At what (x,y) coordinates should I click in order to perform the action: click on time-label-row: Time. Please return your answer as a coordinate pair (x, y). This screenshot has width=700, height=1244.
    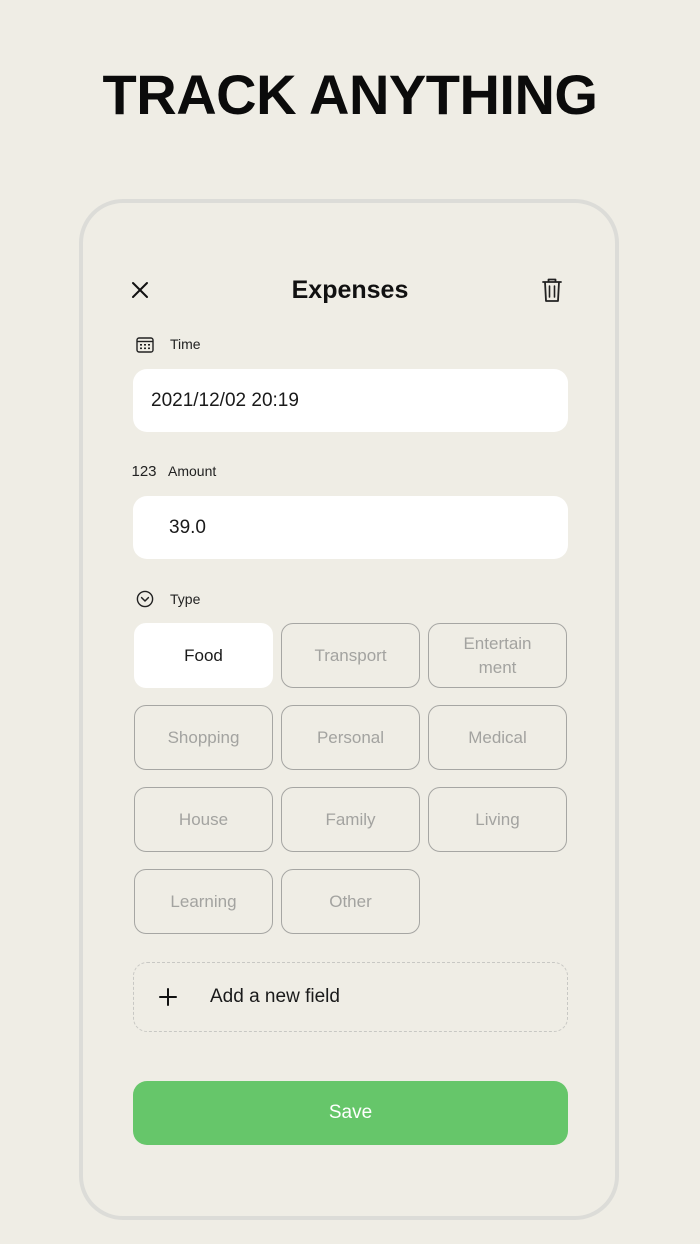
    Looking at the image, I should click on (167, 344).